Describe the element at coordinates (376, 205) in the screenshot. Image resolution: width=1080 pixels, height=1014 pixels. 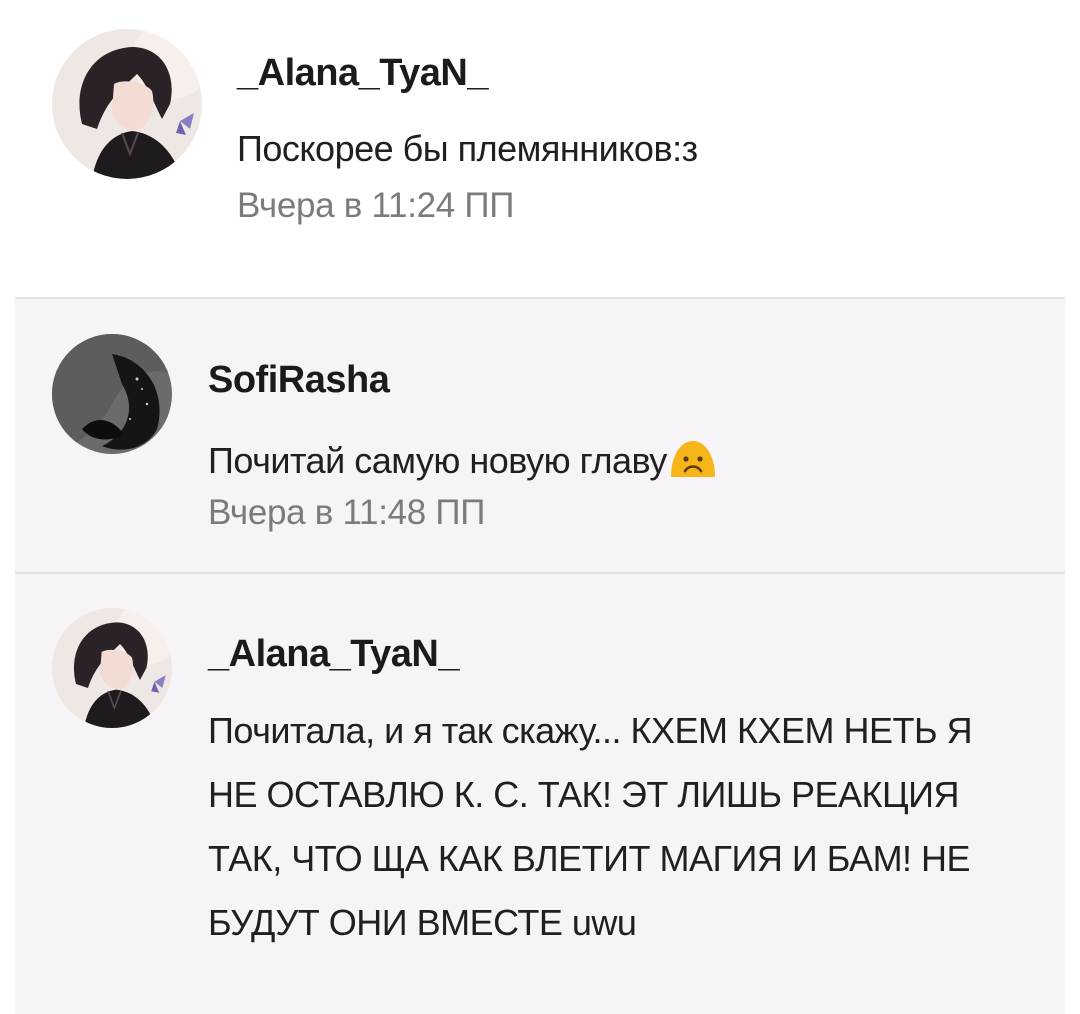
I see `comment-timestamp: Вчера в 11:24 ПП` at that location.